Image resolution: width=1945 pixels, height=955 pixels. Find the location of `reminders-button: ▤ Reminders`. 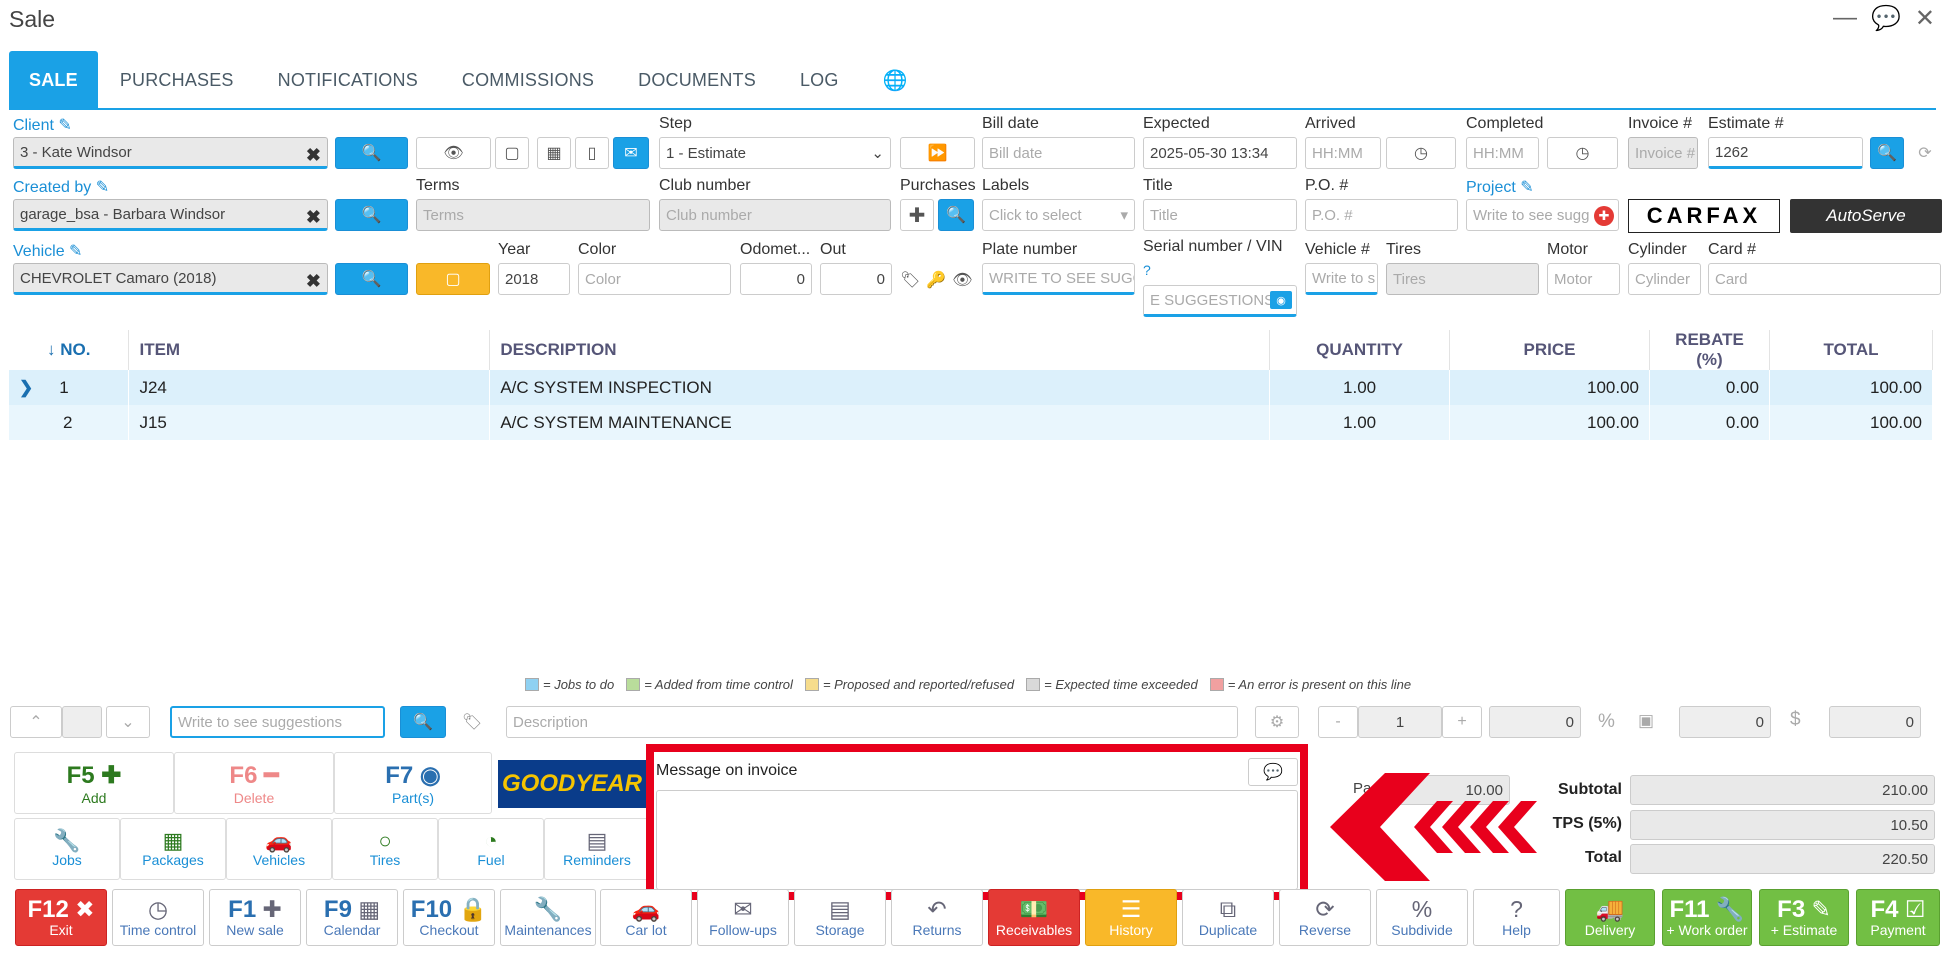

reminders-button: ▤ Reminders is located at coordinates (597, 849).